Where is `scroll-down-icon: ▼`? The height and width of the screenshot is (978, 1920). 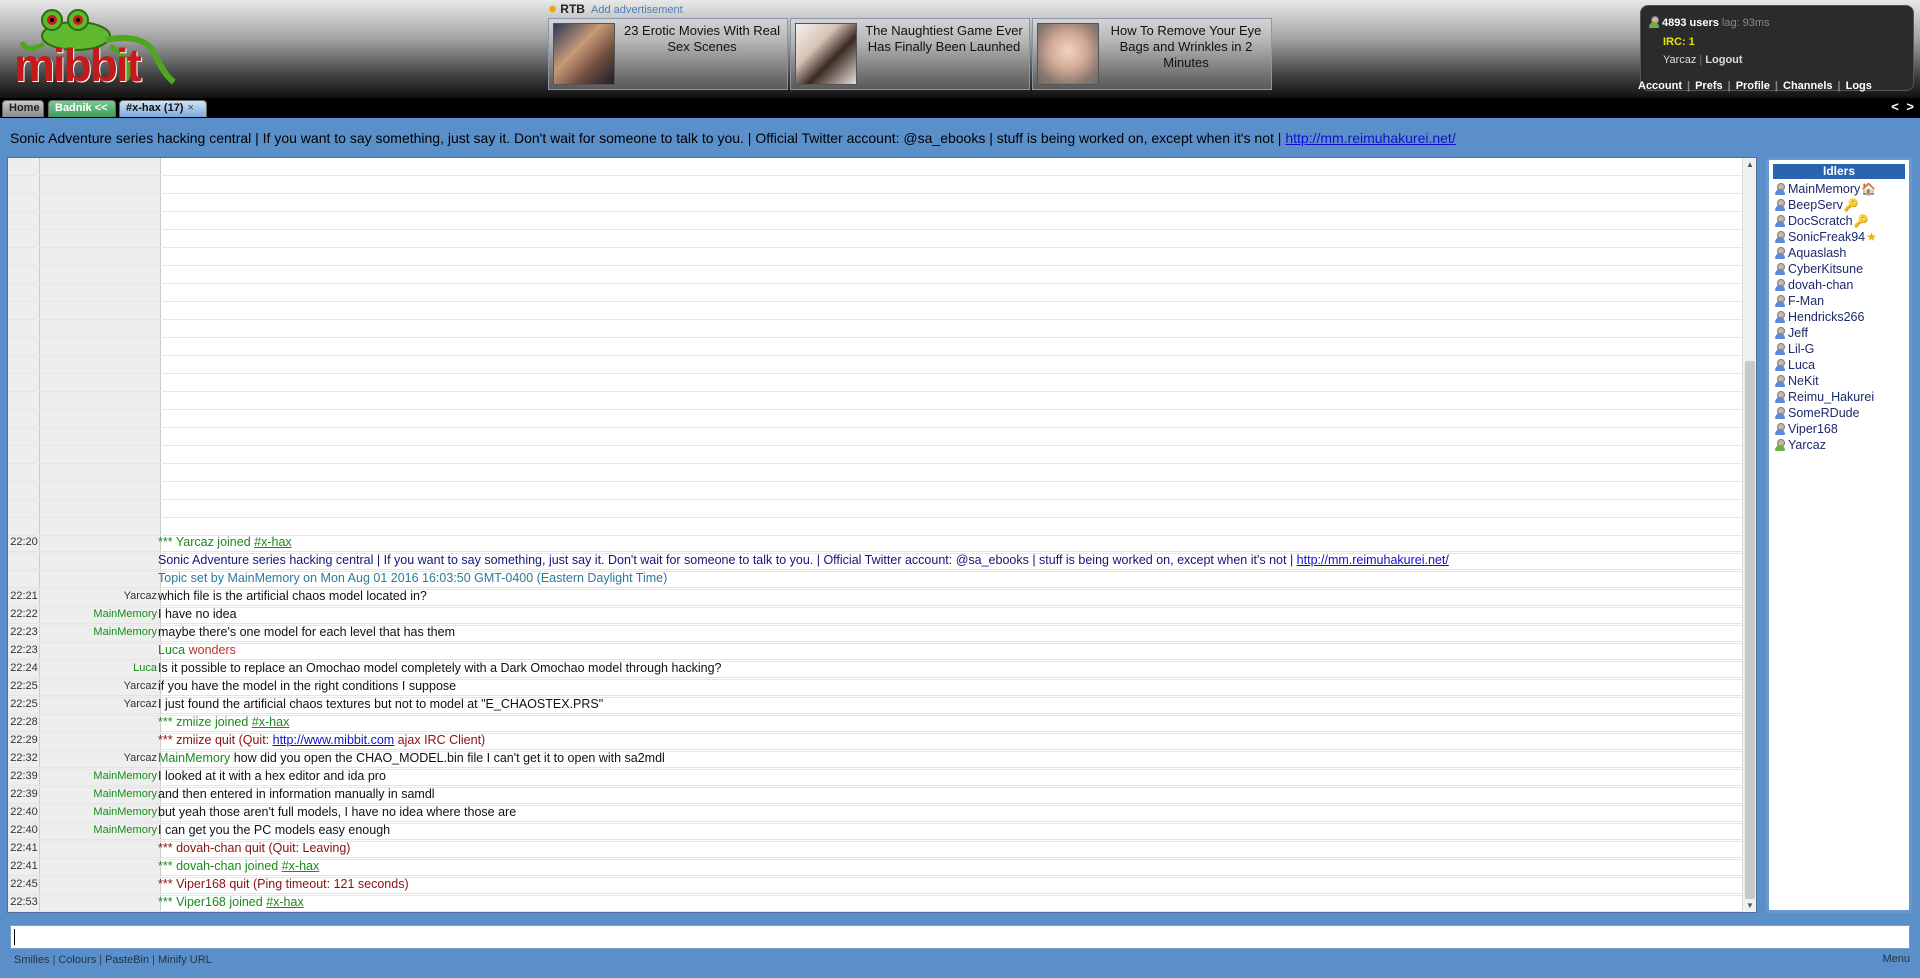
scroll-down-icon: ▼ is located at coordinates (1750, 905).